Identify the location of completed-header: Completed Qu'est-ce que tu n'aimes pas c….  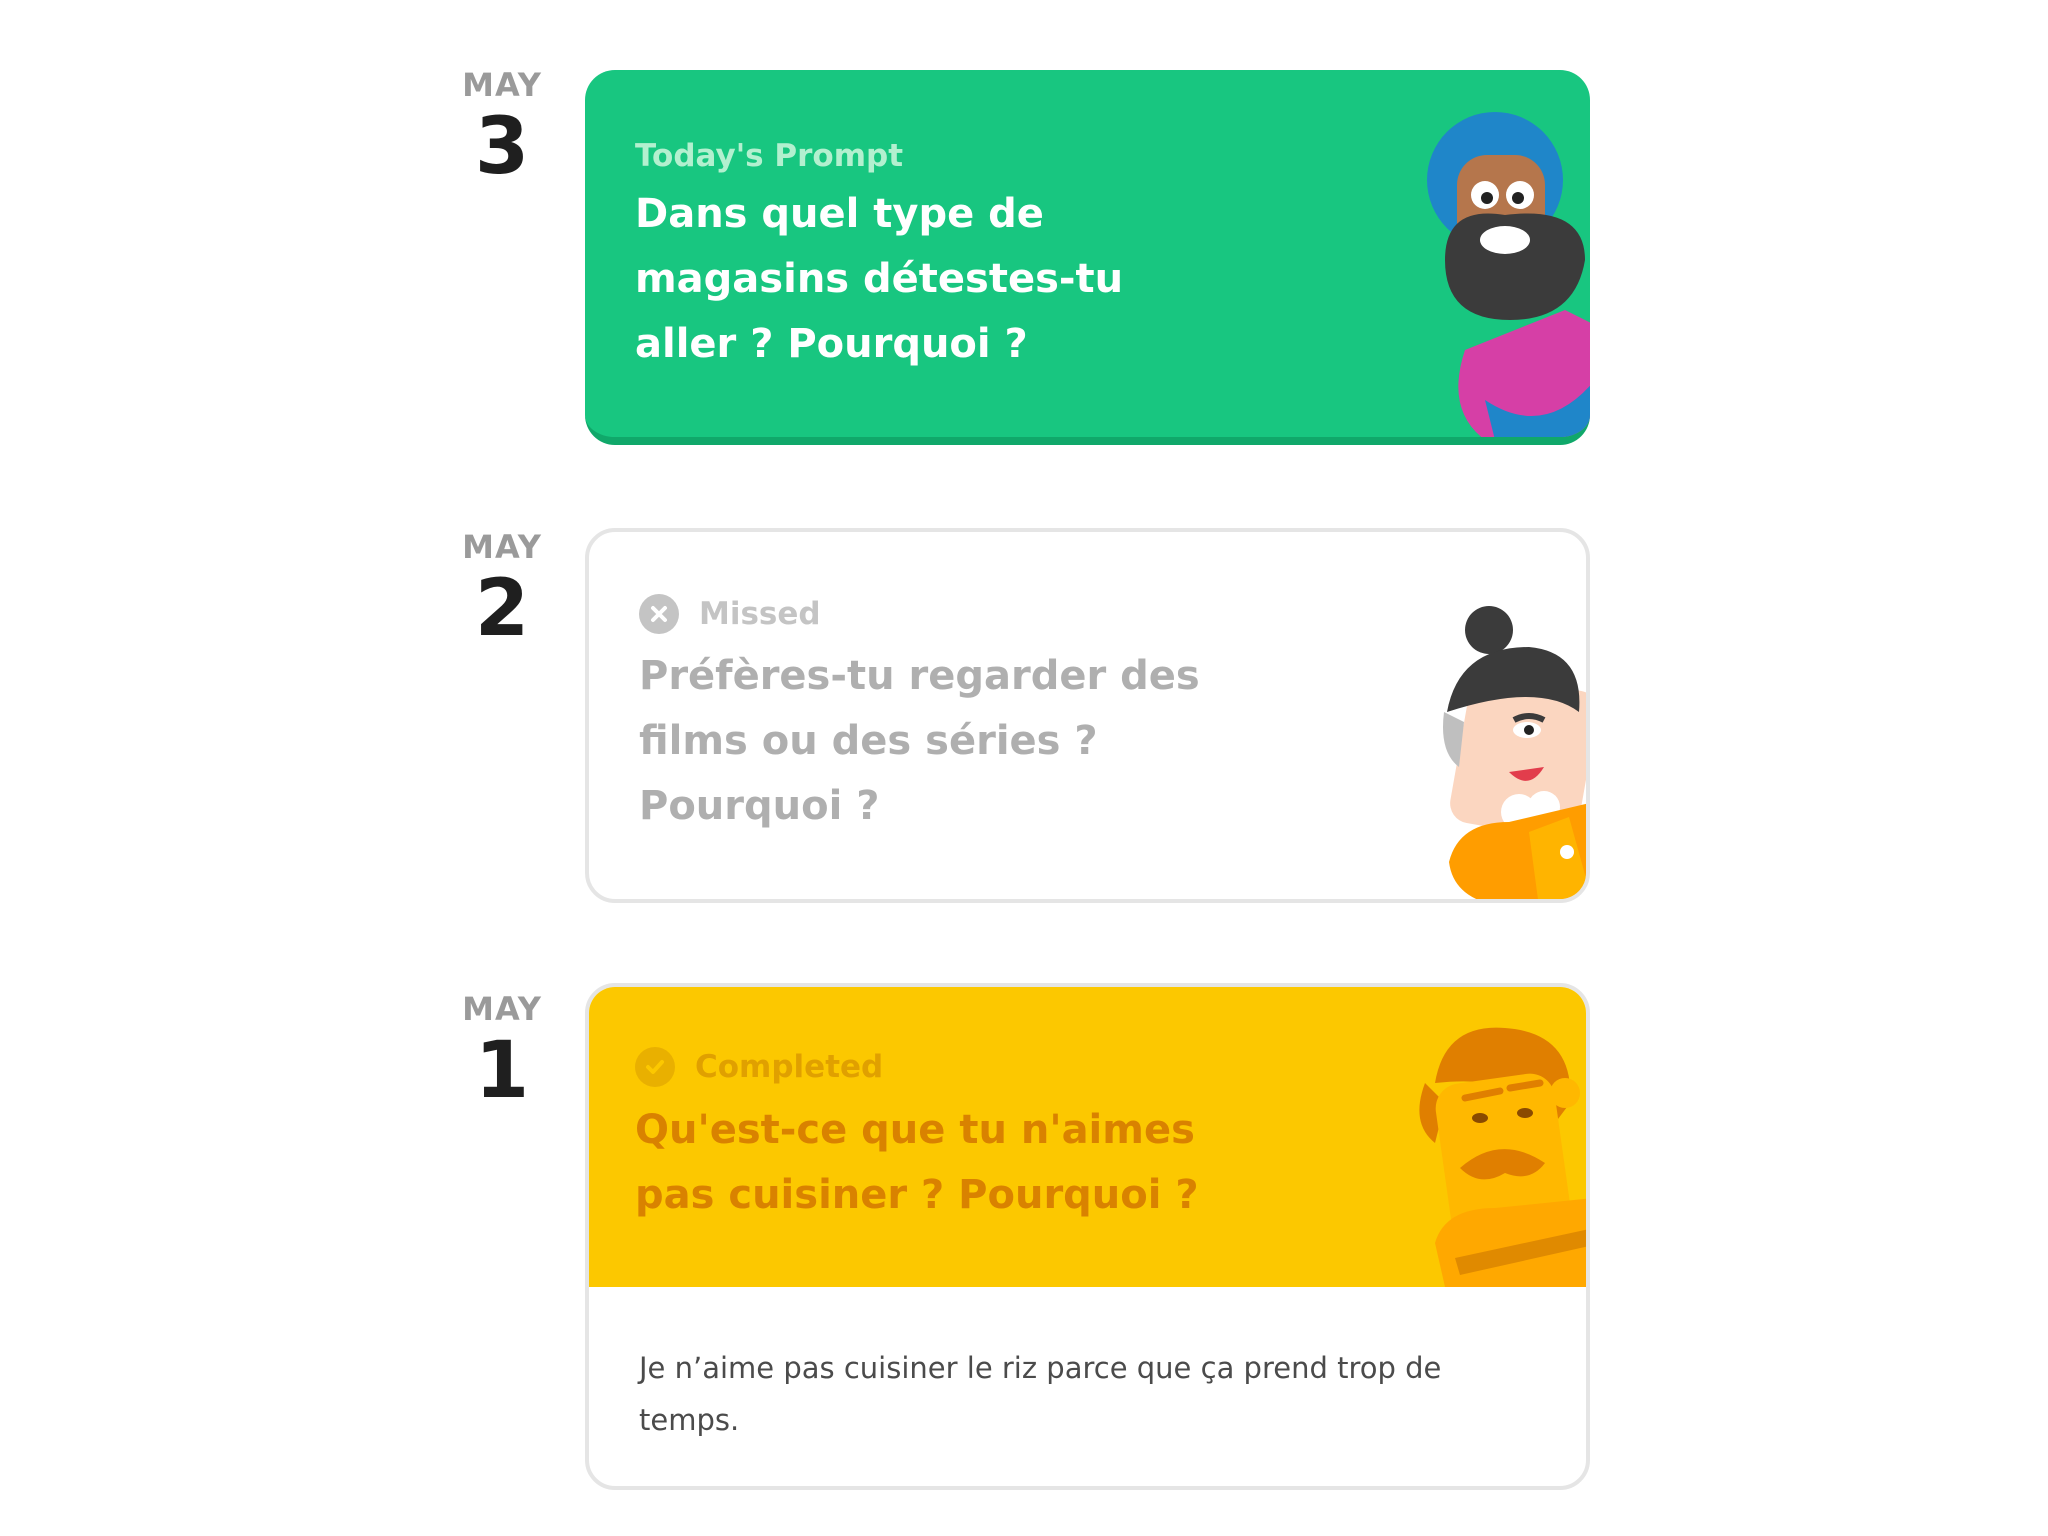
(1087, 1137).